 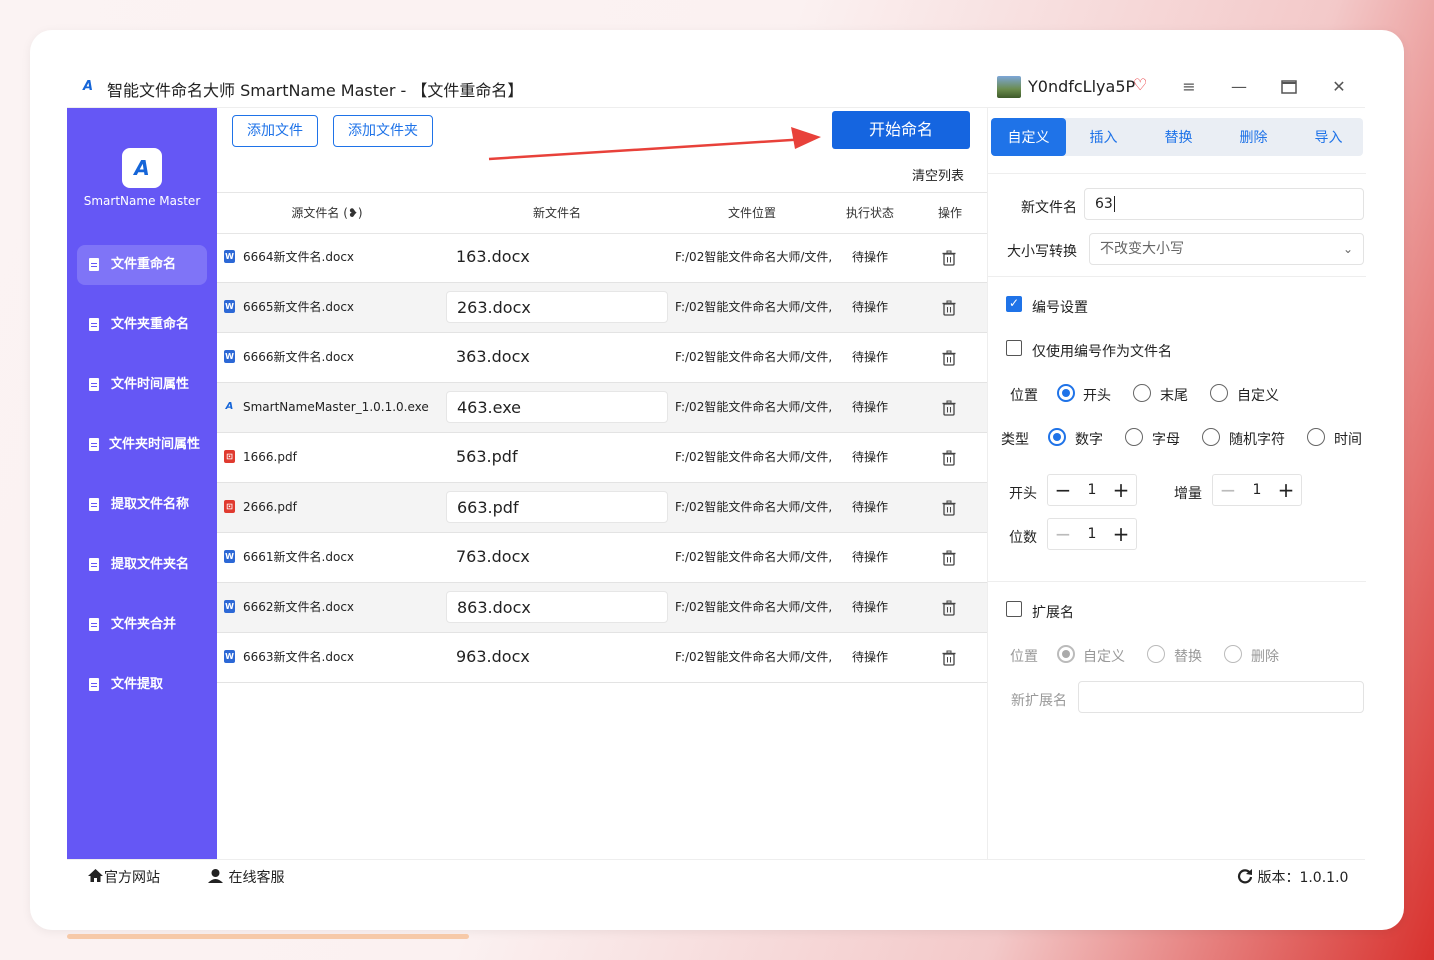 What do you see at coordinates (1189, 87) in the screenshot?
I see `menu-icon: ≡` at bounding box center [1189, 87].